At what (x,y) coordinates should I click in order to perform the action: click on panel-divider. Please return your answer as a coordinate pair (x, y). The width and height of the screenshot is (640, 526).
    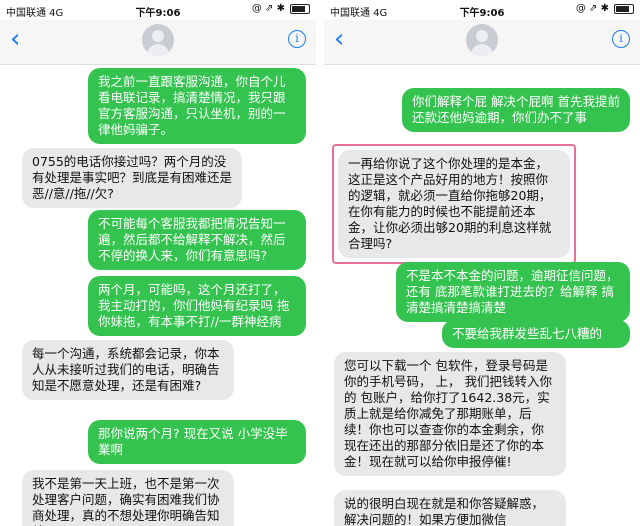
    Looking at the image, I should click on (320, 263).